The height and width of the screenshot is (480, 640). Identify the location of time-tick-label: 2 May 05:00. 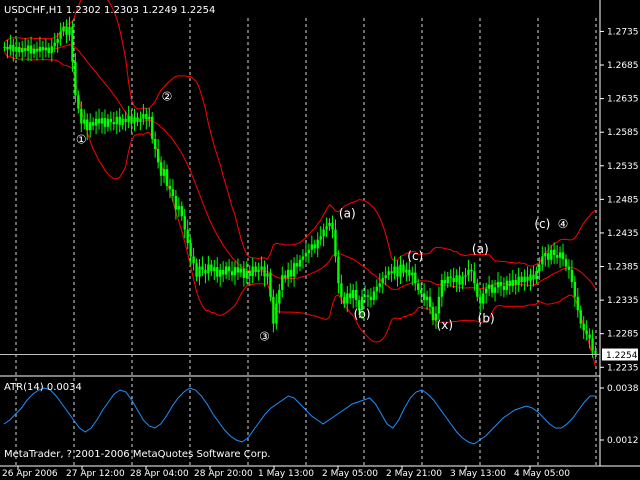
(350, 474).